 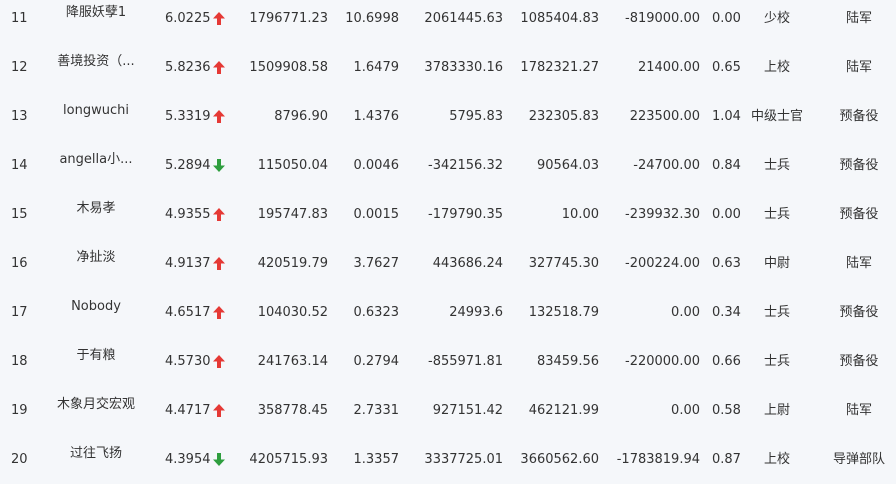 What do you see at coordinates (463, 459) in the screenshot?
I see `value-1-cell: 3337725.01` at bounding box center [463, 459].